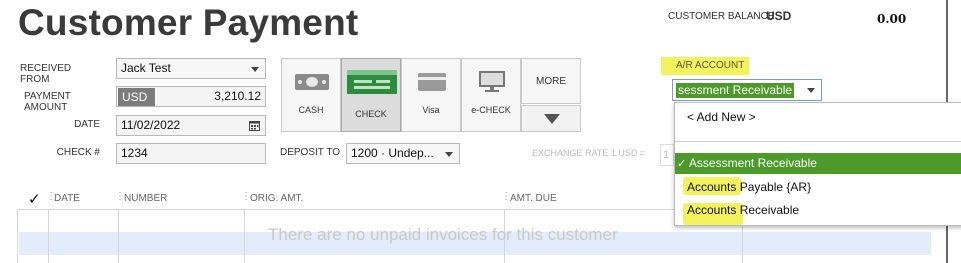 This screenshot has width=961, height=263. I want to click on exchange-rate-label: EXCHANGE RATE 1 USD =, so click(589, 153).